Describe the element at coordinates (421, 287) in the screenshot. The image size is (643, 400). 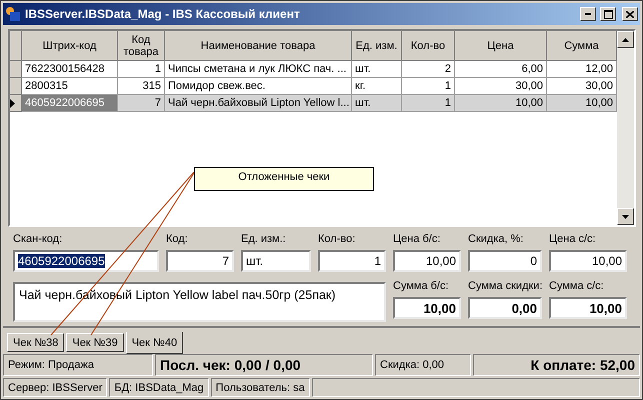
I see `field-label: Сумма б/с:` at that location.